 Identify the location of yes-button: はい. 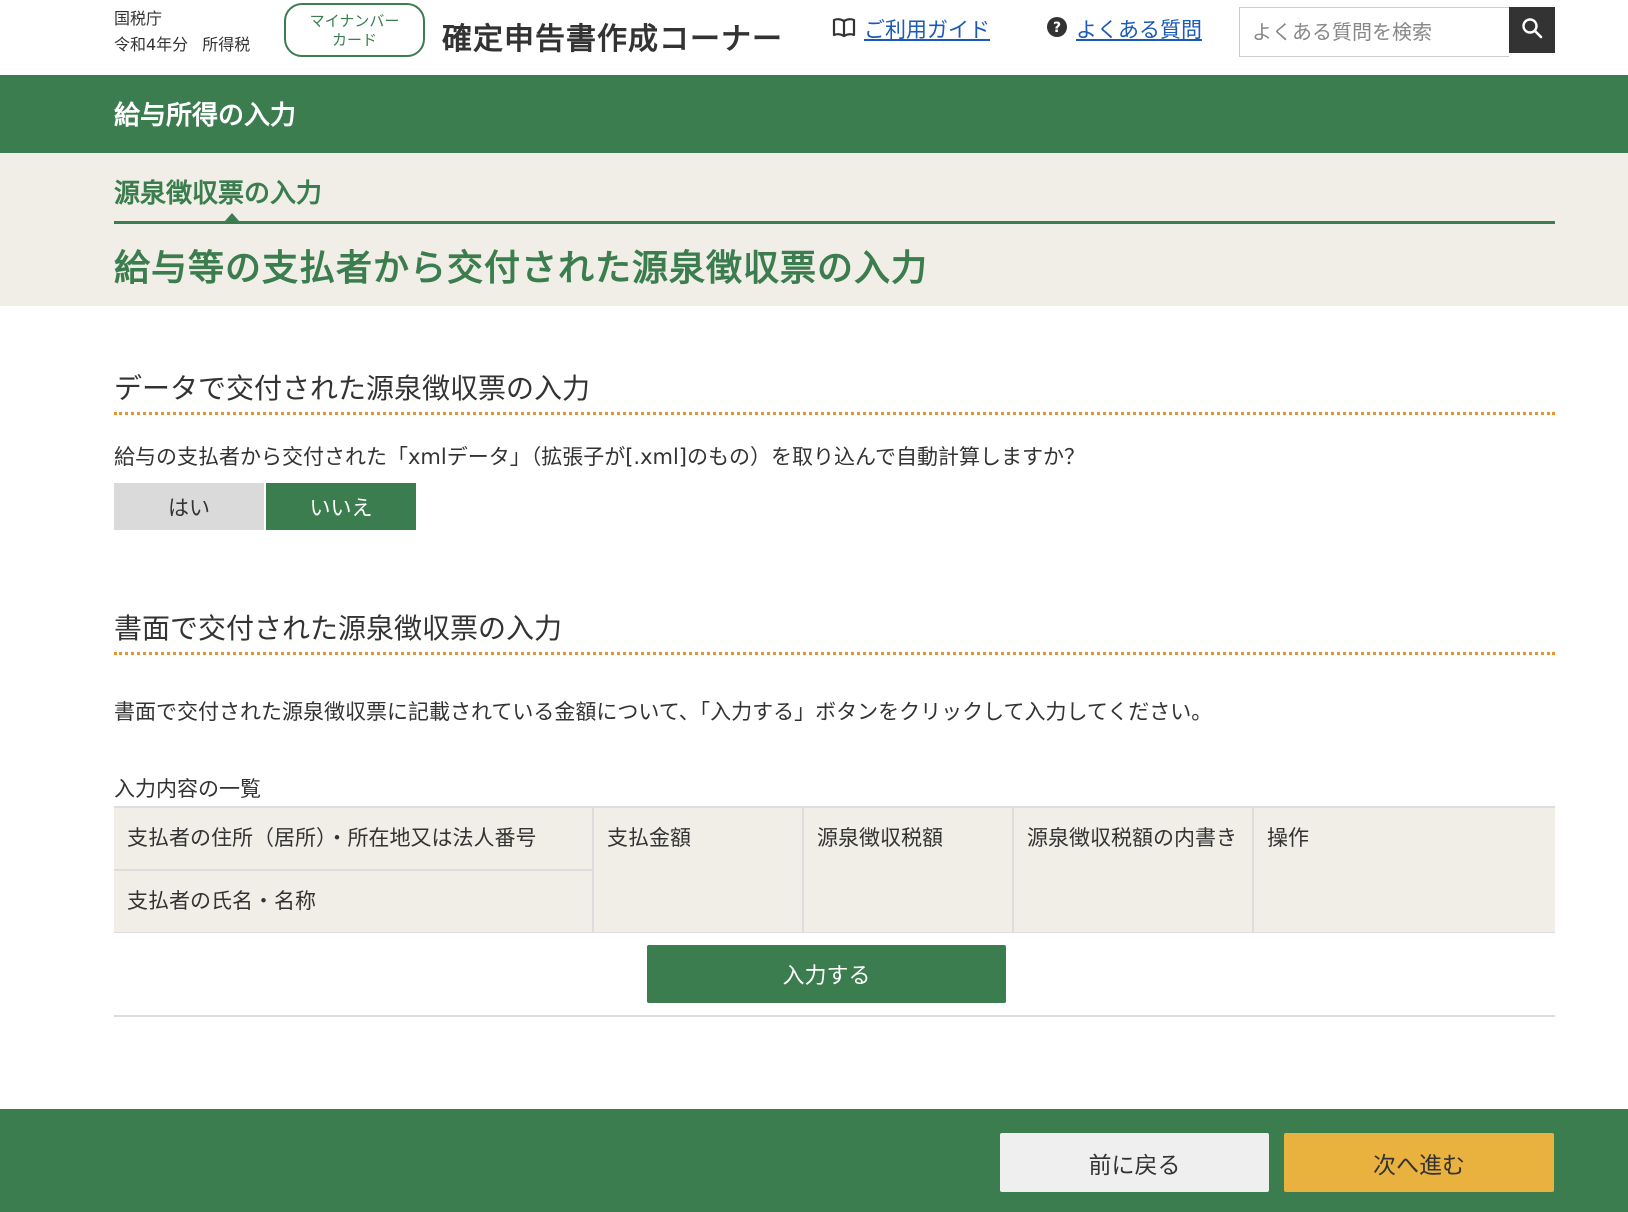
(189, 506).